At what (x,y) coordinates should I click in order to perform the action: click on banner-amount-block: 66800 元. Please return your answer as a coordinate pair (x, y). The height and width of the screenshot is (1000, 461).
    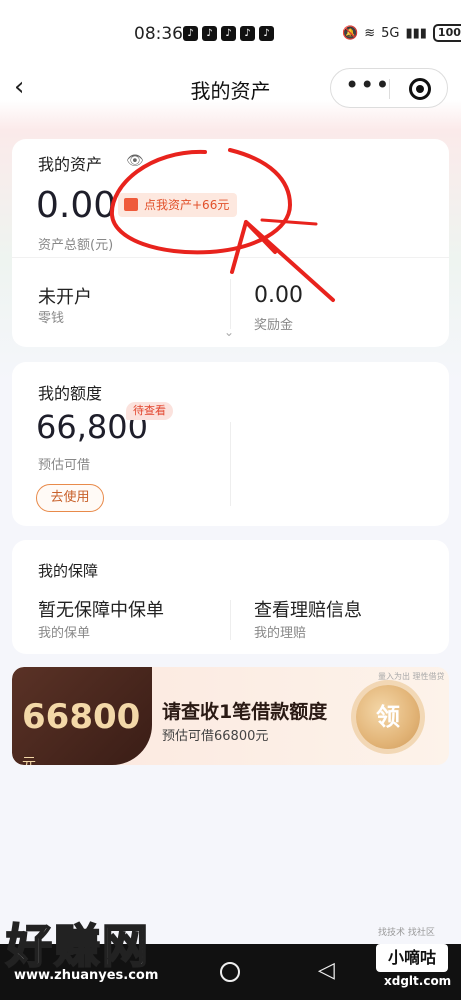
    Looking at the image, I should click on (82, 716).